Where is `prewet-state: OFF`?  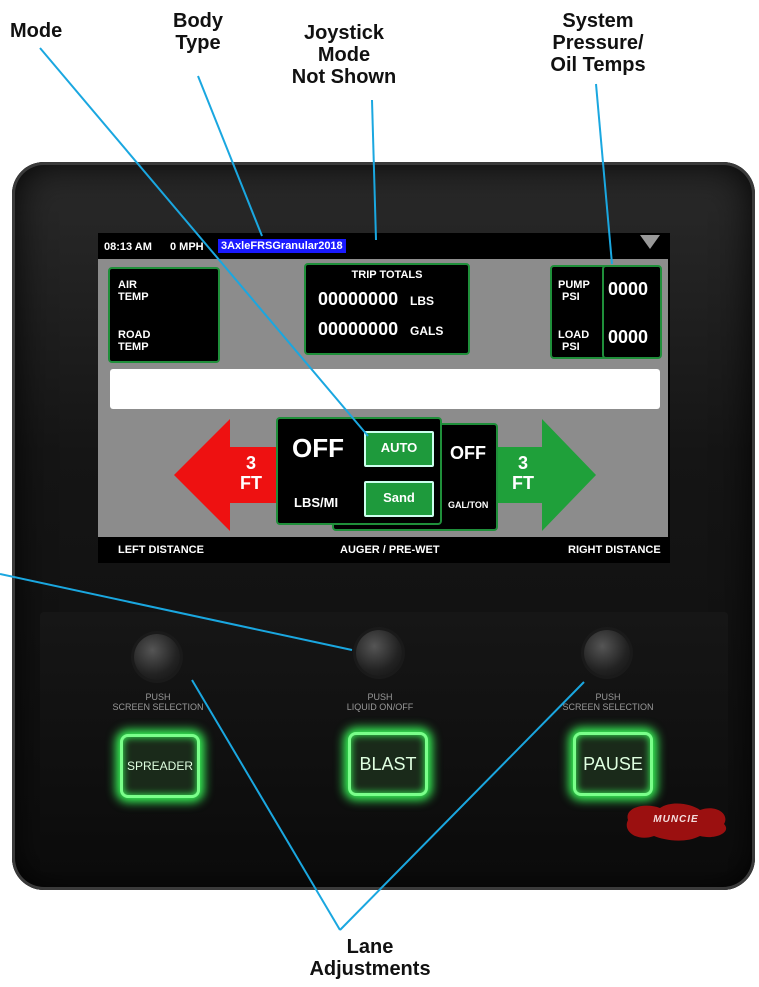 prewet-state: OFF is located at coordinates (468, 453).